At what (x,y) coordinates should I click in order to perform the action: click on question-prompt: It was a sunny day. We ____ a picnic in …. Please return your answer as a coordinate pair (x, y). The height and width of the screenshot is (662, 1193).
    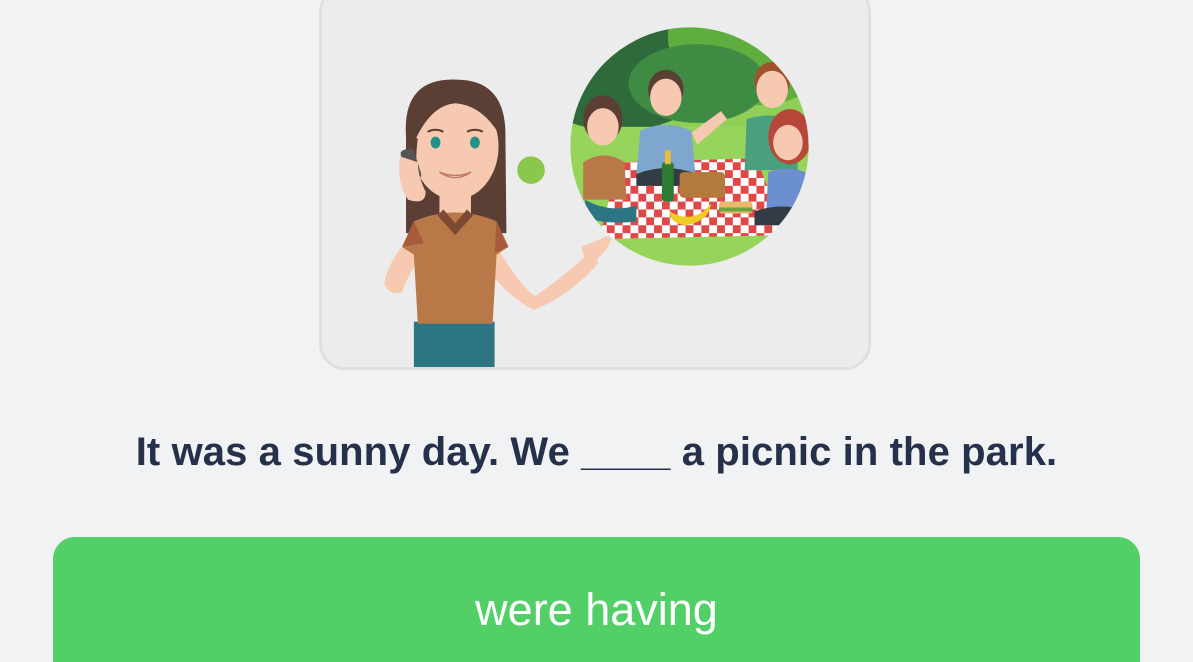
    Looking at the image, I should click on (596, 452).